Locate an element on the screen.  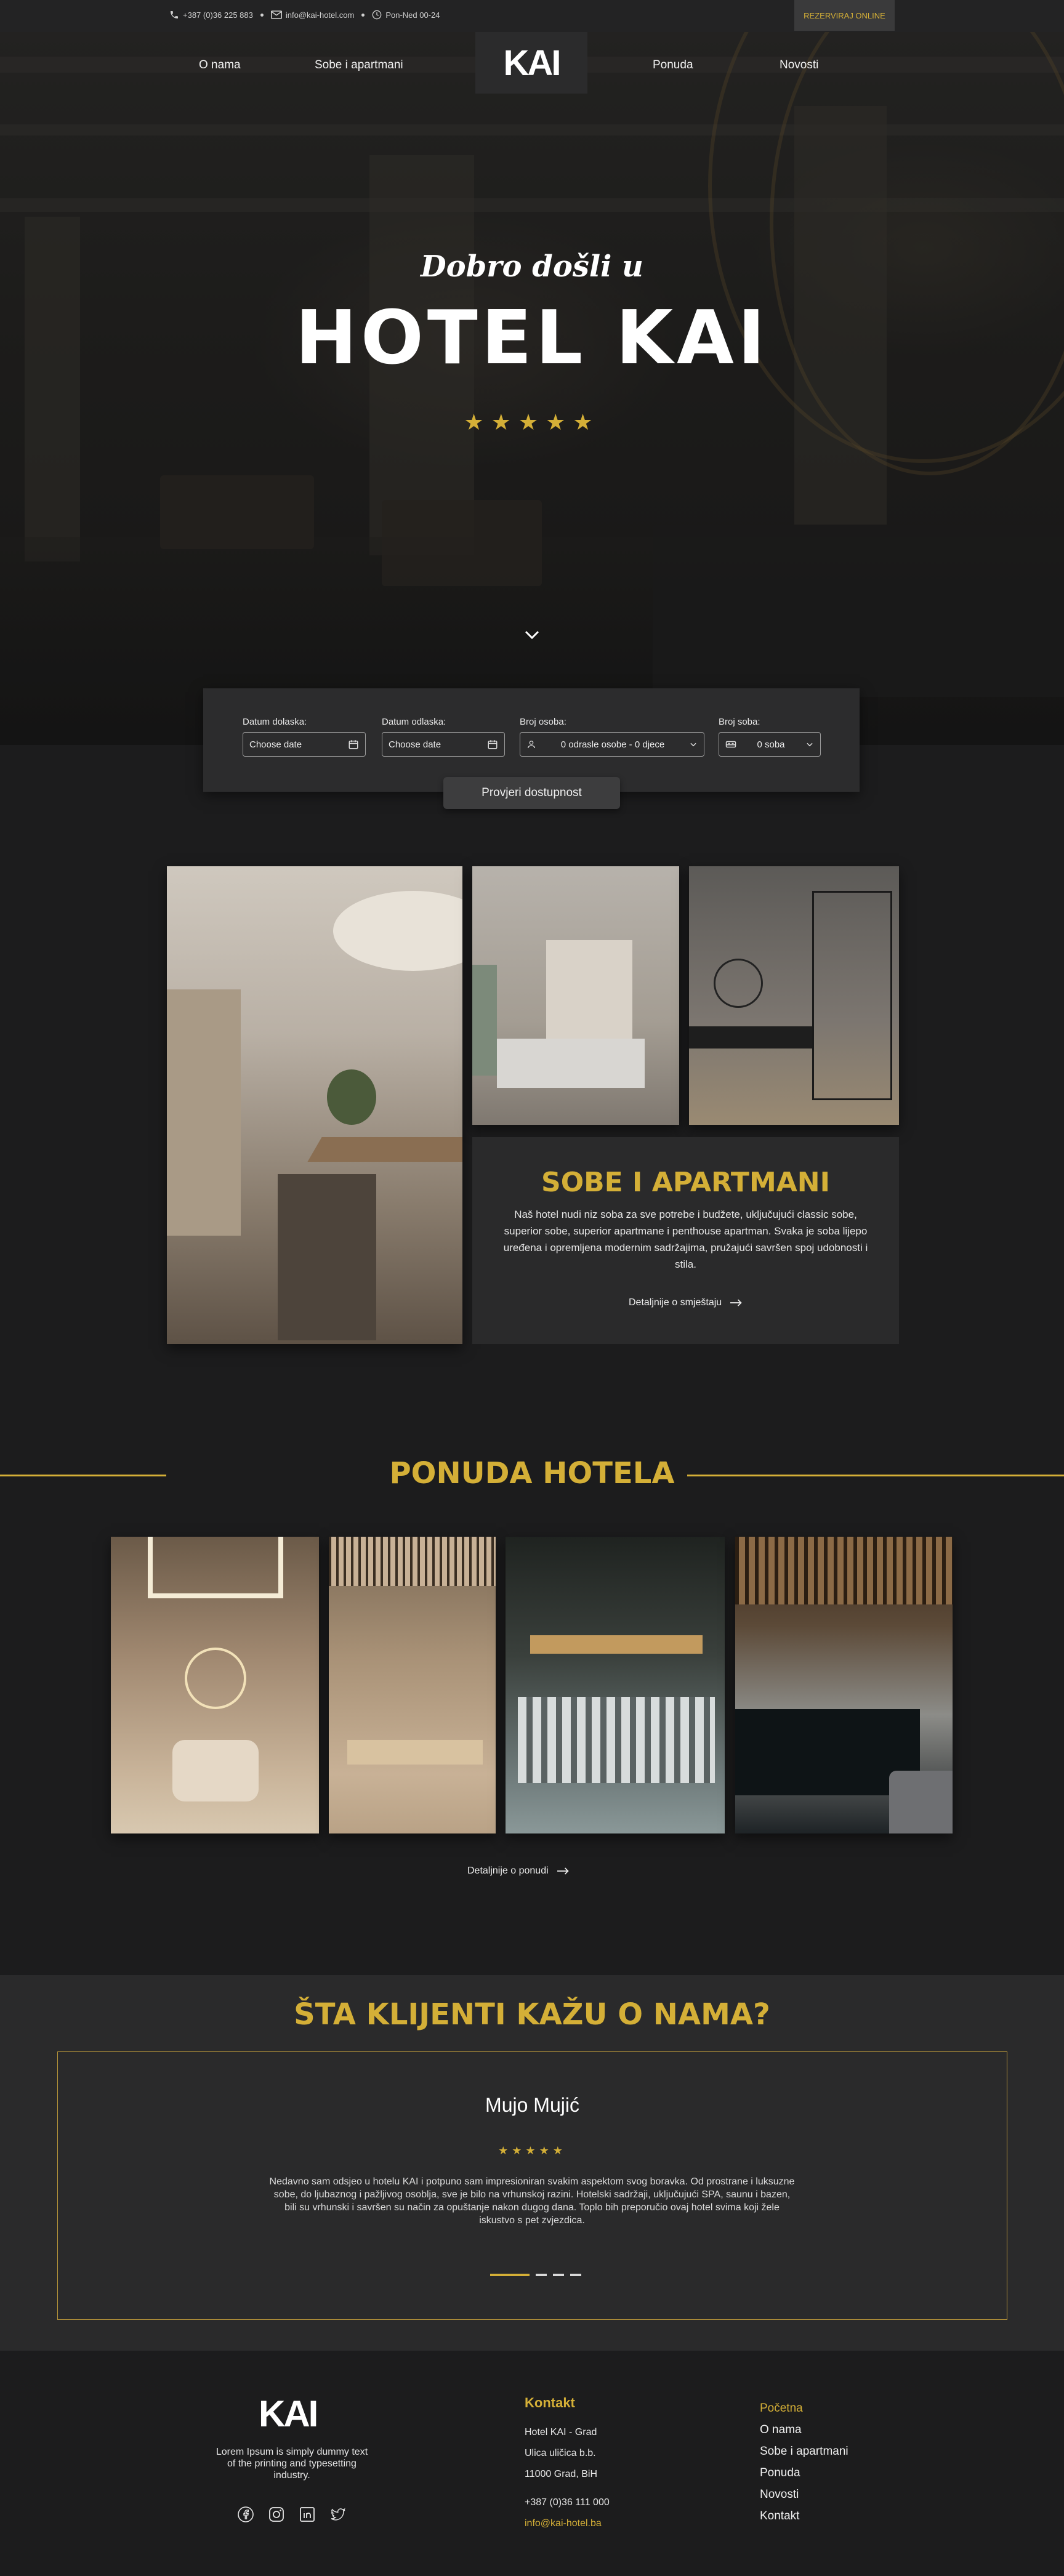
guests-select: 0 odrasle osobe - 0 djece is located at coordinates (612, 744).